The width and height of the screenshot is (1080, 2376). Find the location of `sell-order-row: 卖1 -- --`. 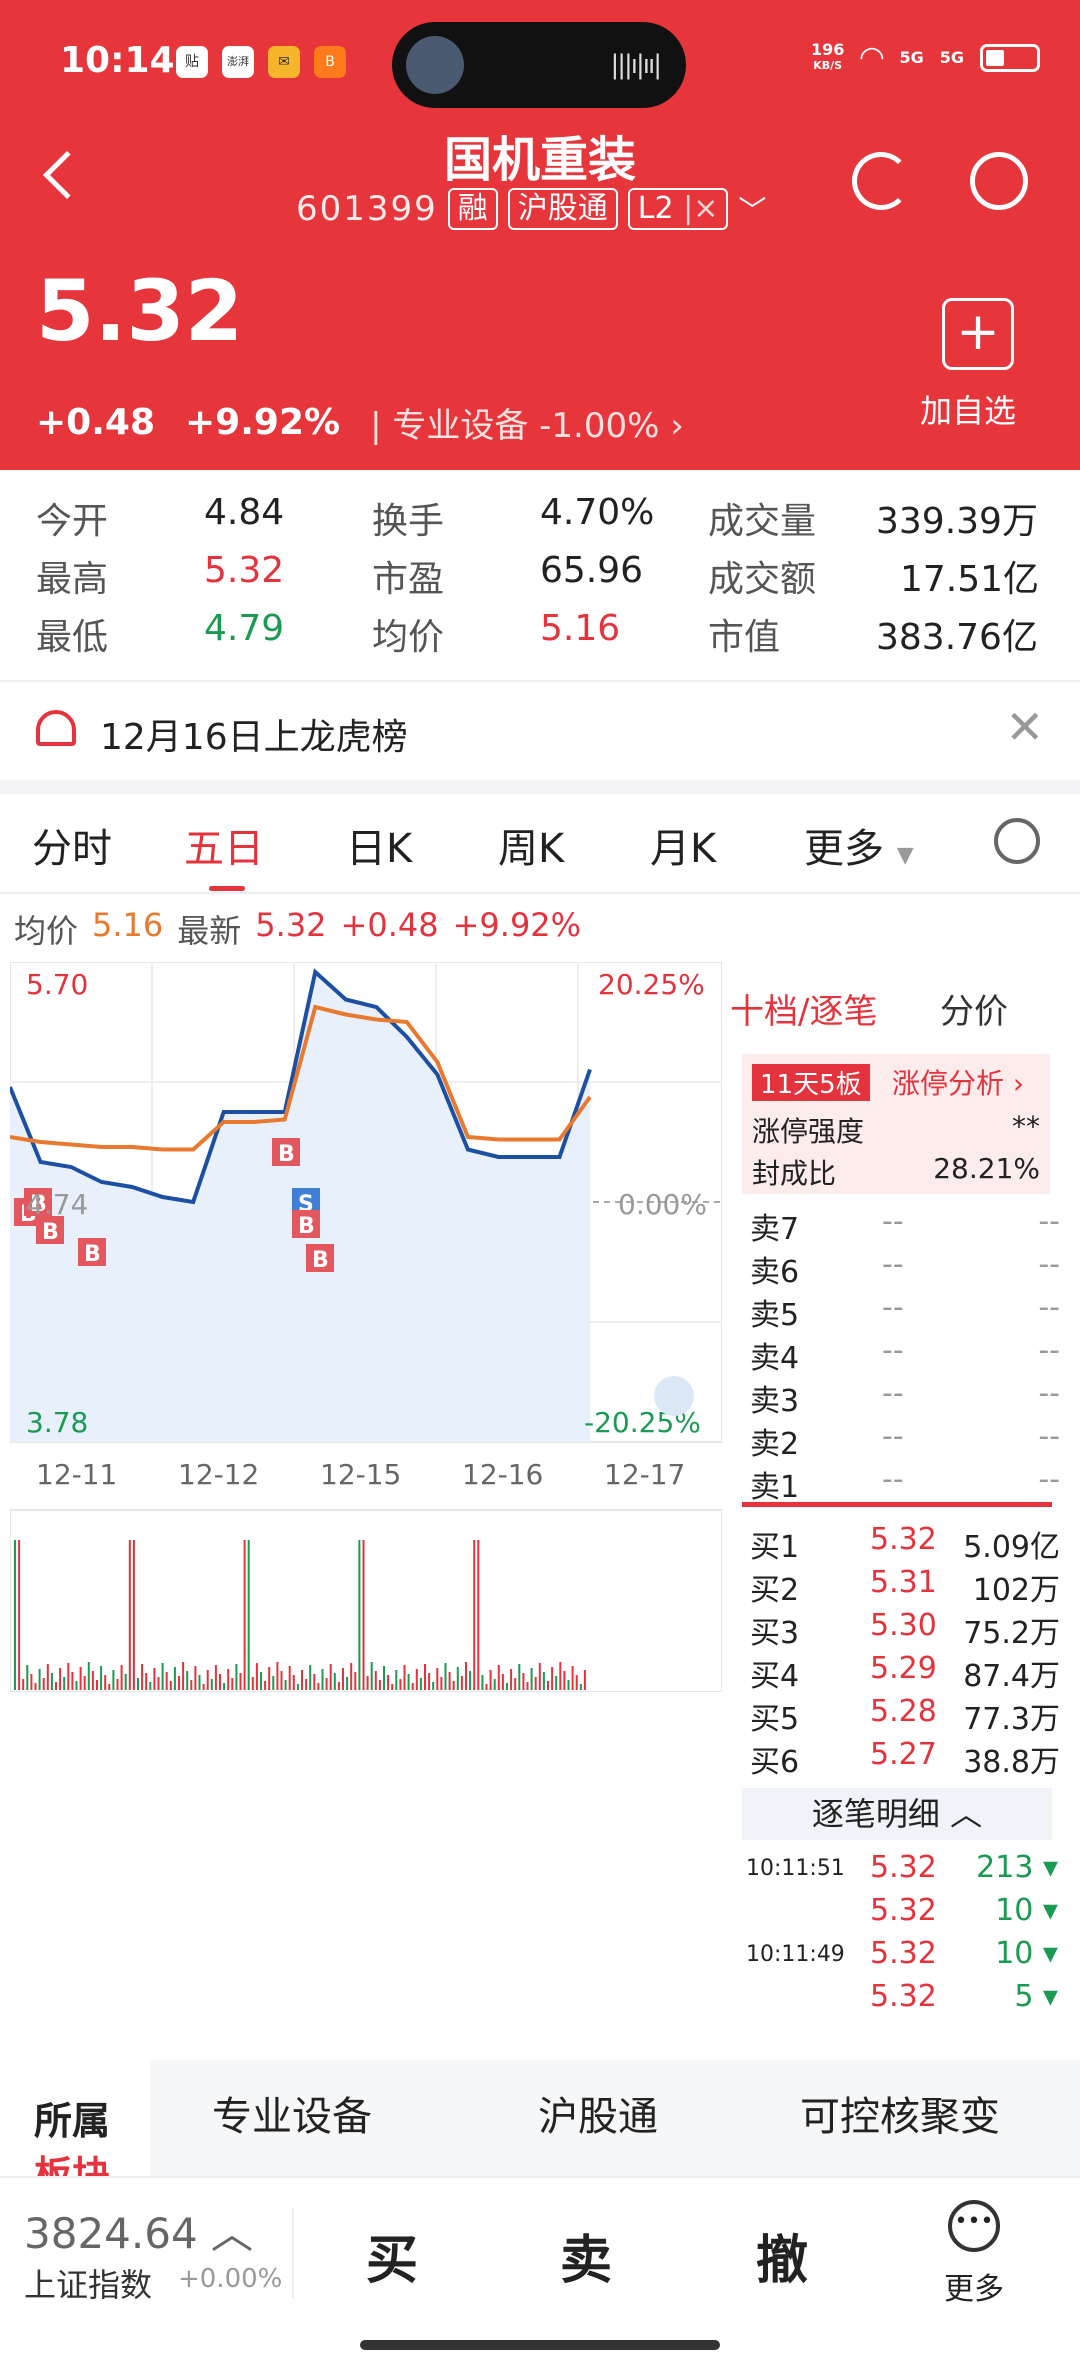

sell-order-row: 卖1 -- -- is located at coordinates (906, 1483).